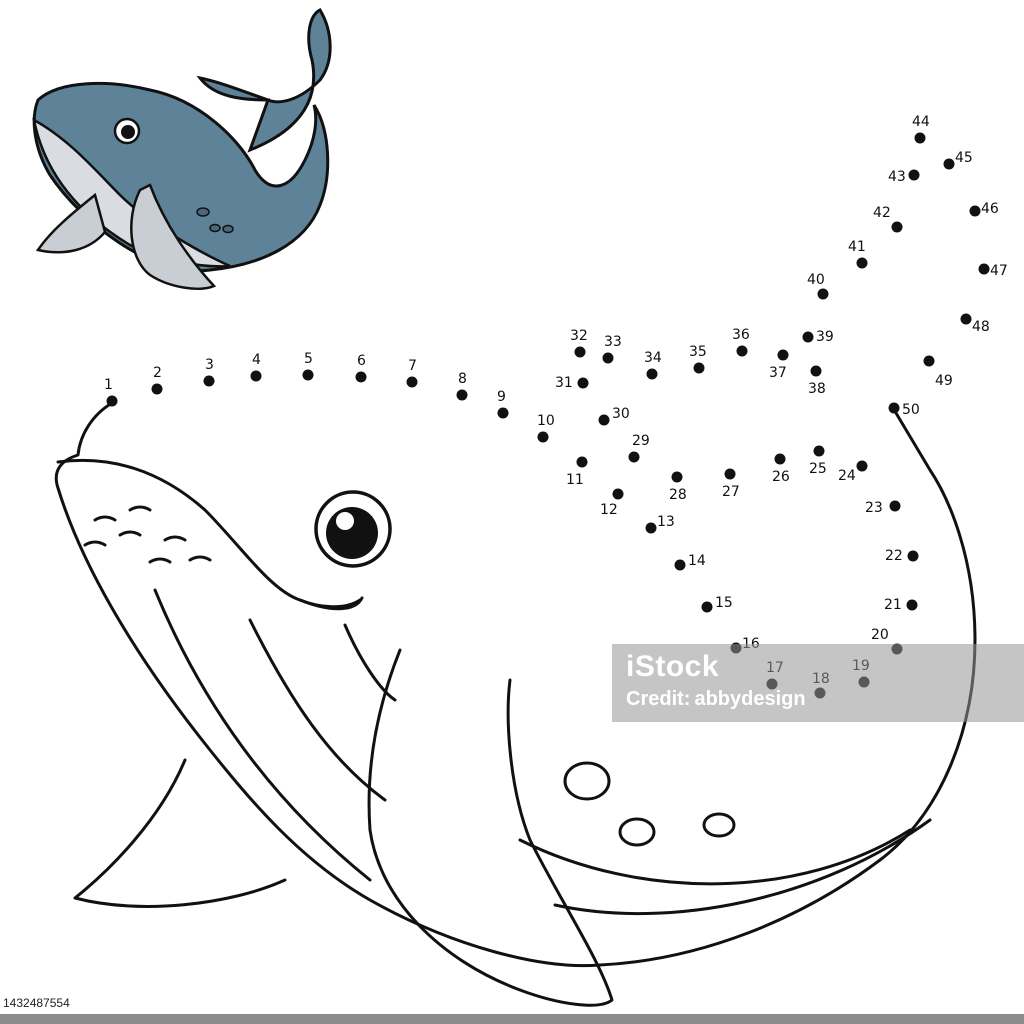 The image size is (1024, 1024). What do you see at coordinates (724, 603) in the screenshot?
I see `dot-label-15: 15` at bounding box center [724, 603].